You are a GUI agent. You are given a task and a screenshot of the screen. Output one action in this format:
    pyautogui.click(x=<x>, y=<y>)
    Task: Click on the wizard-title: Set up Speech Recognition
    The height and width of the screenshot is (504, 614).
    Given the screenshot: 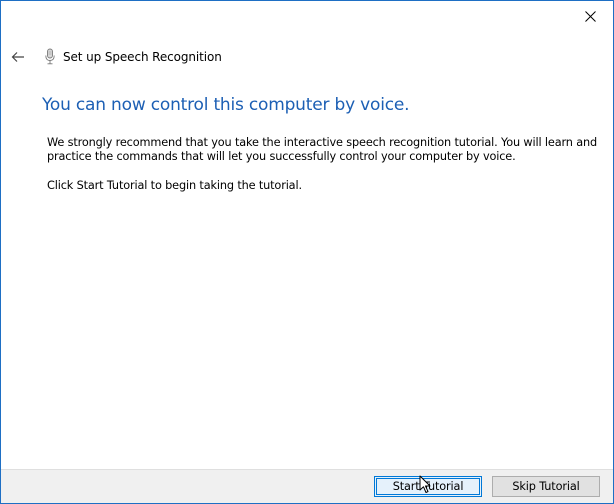 What is the action you would take?
    pyautogui.click(x=142, y=57)
    